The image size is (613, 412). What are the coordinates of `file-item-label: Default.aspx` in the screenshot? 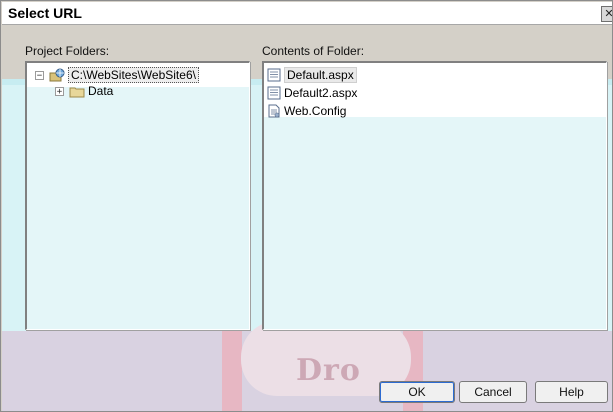 It's located at (320, 75).